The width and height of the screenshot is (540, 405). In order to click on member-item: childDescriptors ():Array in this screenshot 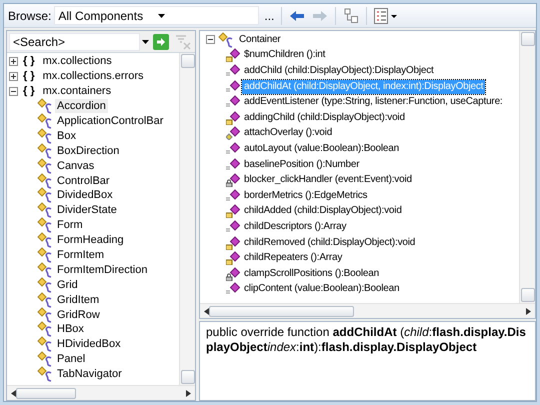, I will do `click(295, 227)`.